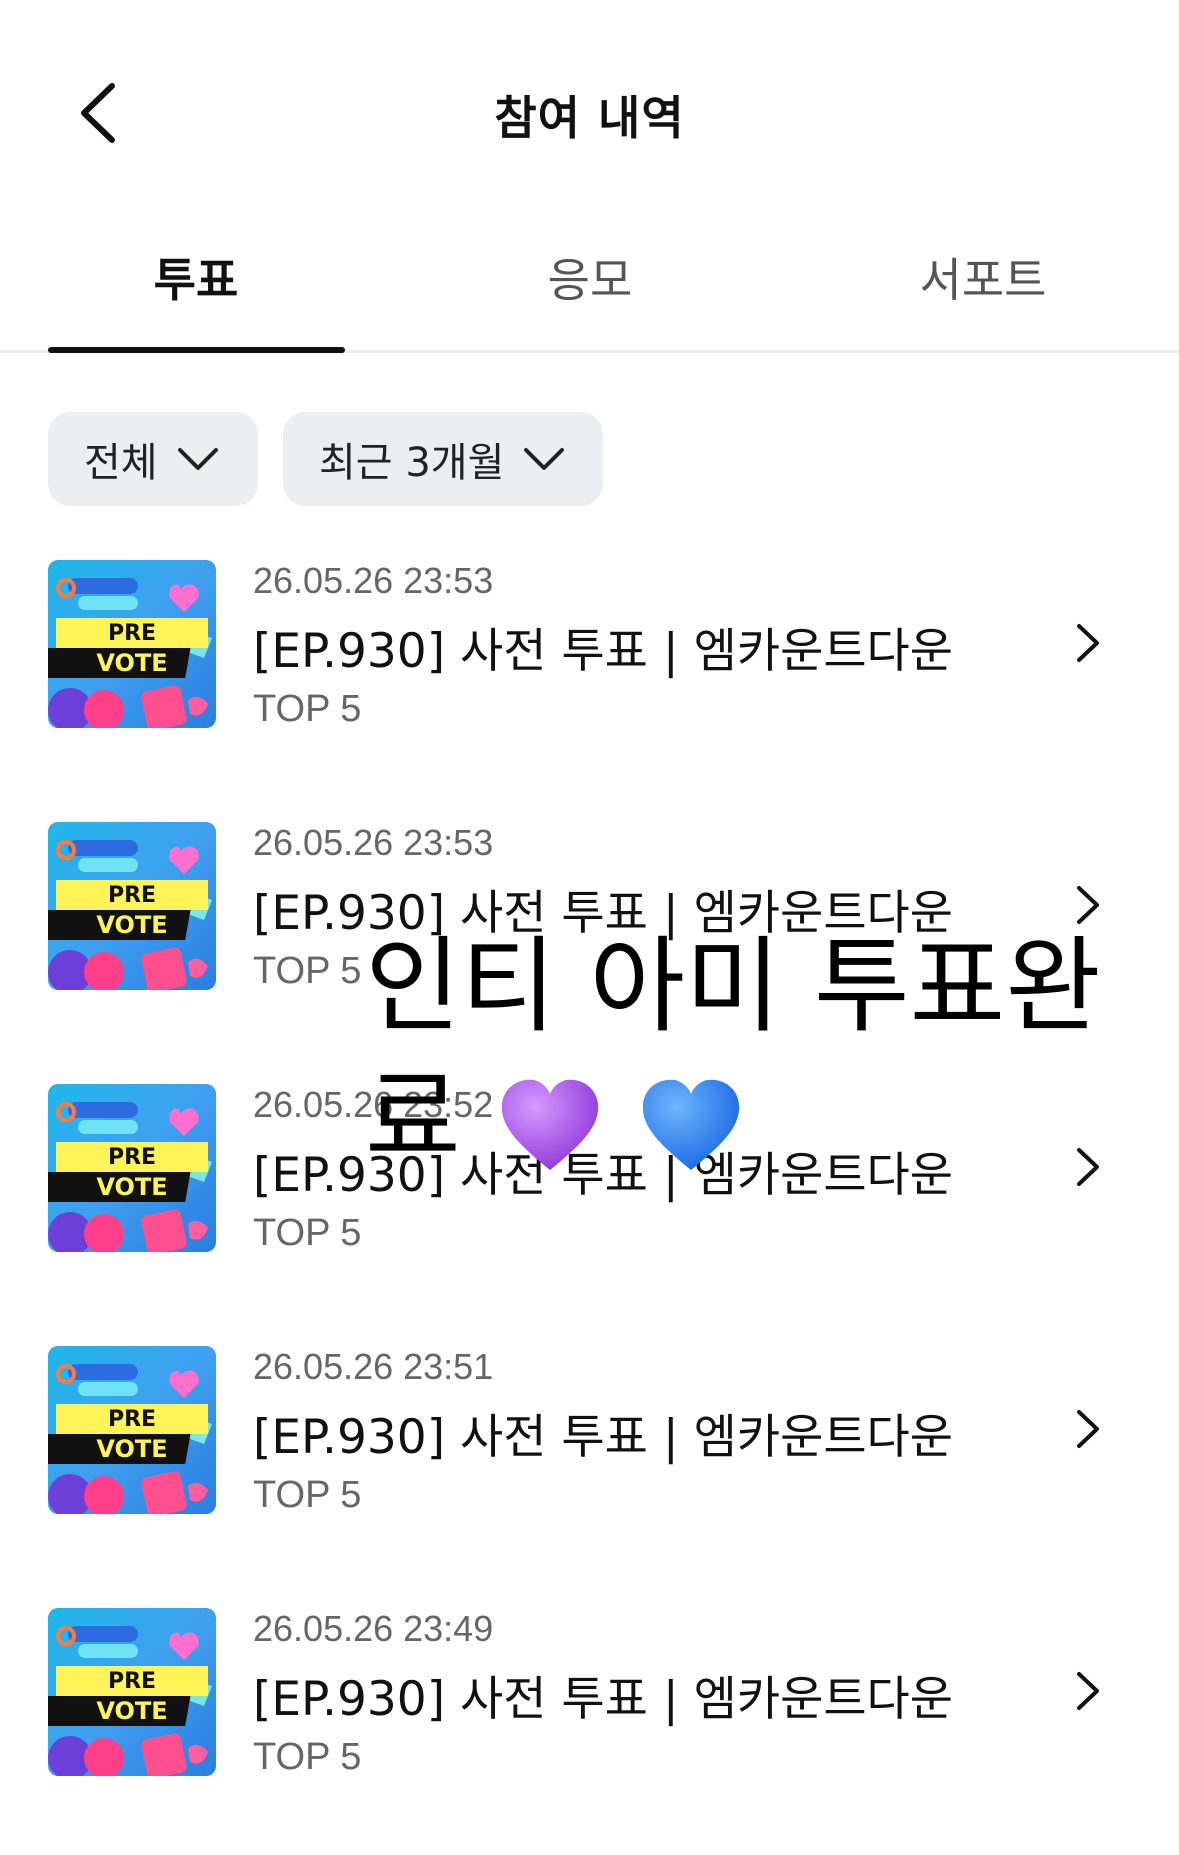 This screenshot has height=1855, width=1179. I want to click on period-filter-dropdown: 최근 3개월, so click(443, 459).